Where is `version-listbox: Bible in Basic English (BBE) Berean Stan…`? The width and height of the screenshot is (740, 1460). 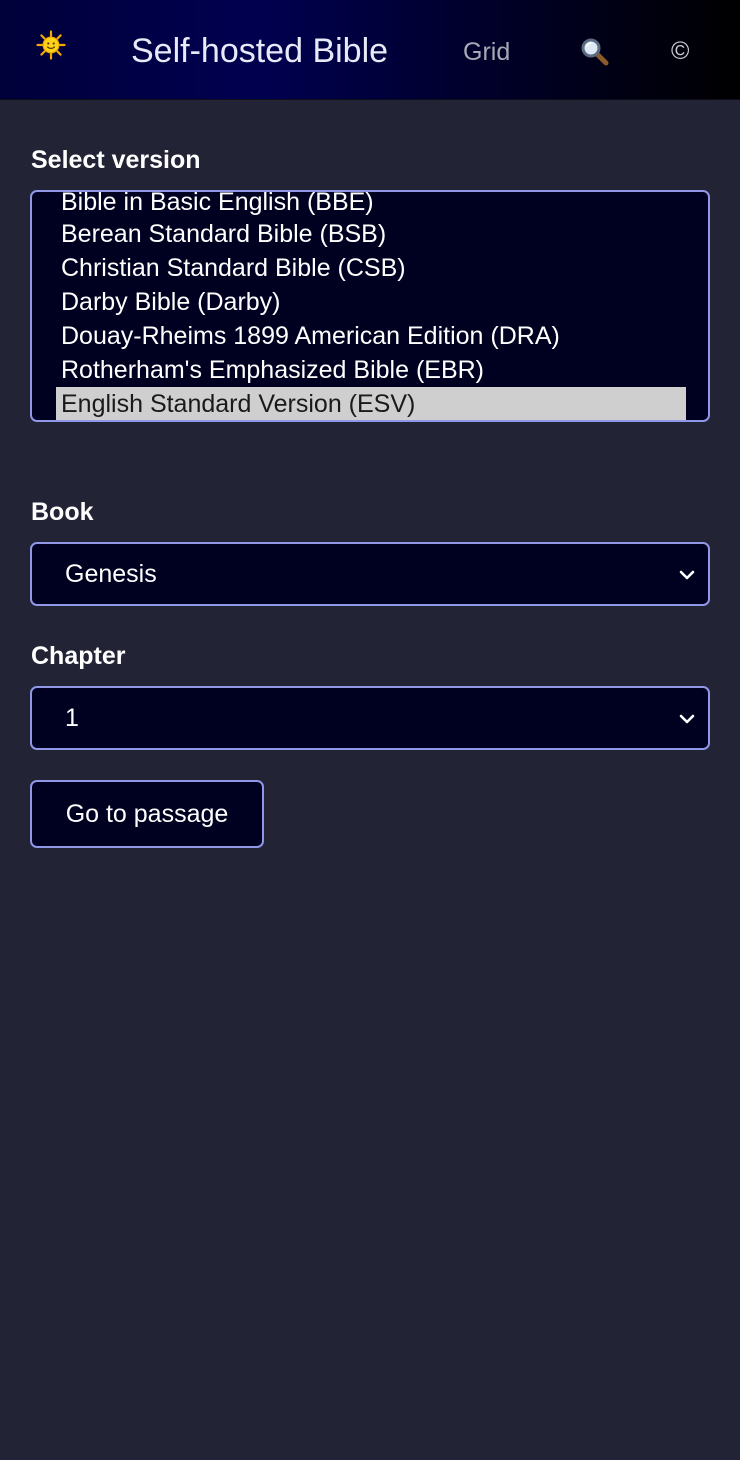
version-listbox: Bible in Basic English (BBE) Berean Stan… is located at coordinates (370, 306).